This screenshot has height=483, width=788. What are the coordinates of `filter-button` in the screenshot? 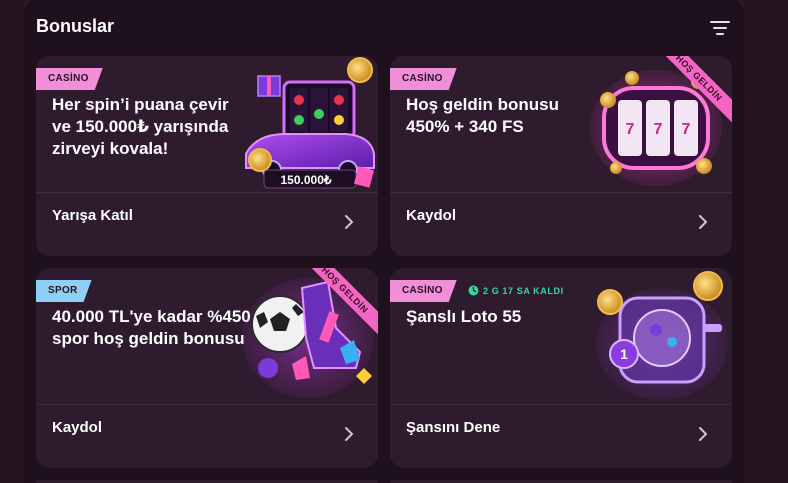 It's located at (720, 28).